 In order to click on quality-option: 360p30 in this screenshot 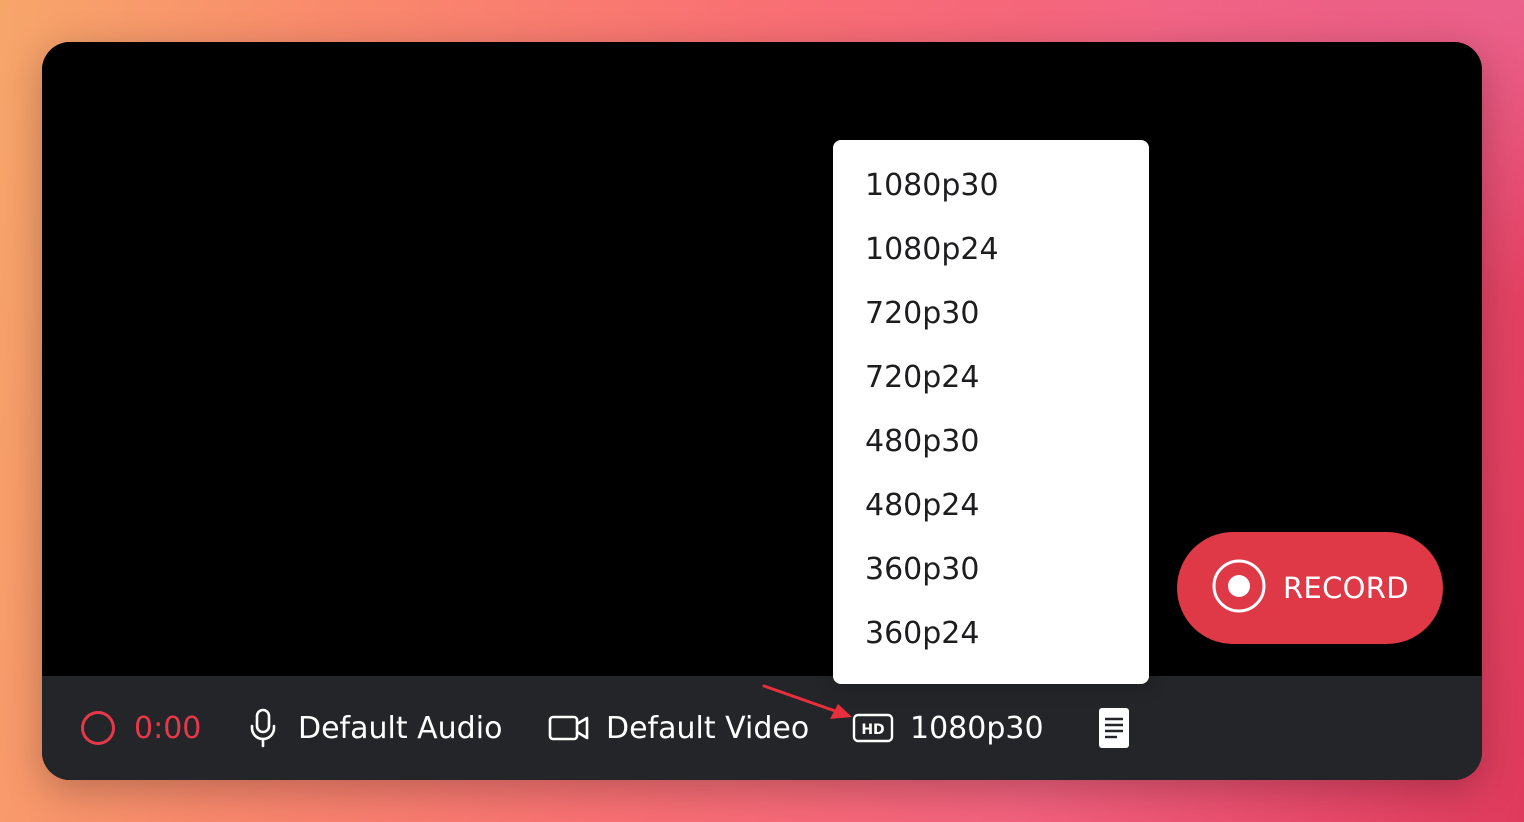, I will do `click(991, 570)`.